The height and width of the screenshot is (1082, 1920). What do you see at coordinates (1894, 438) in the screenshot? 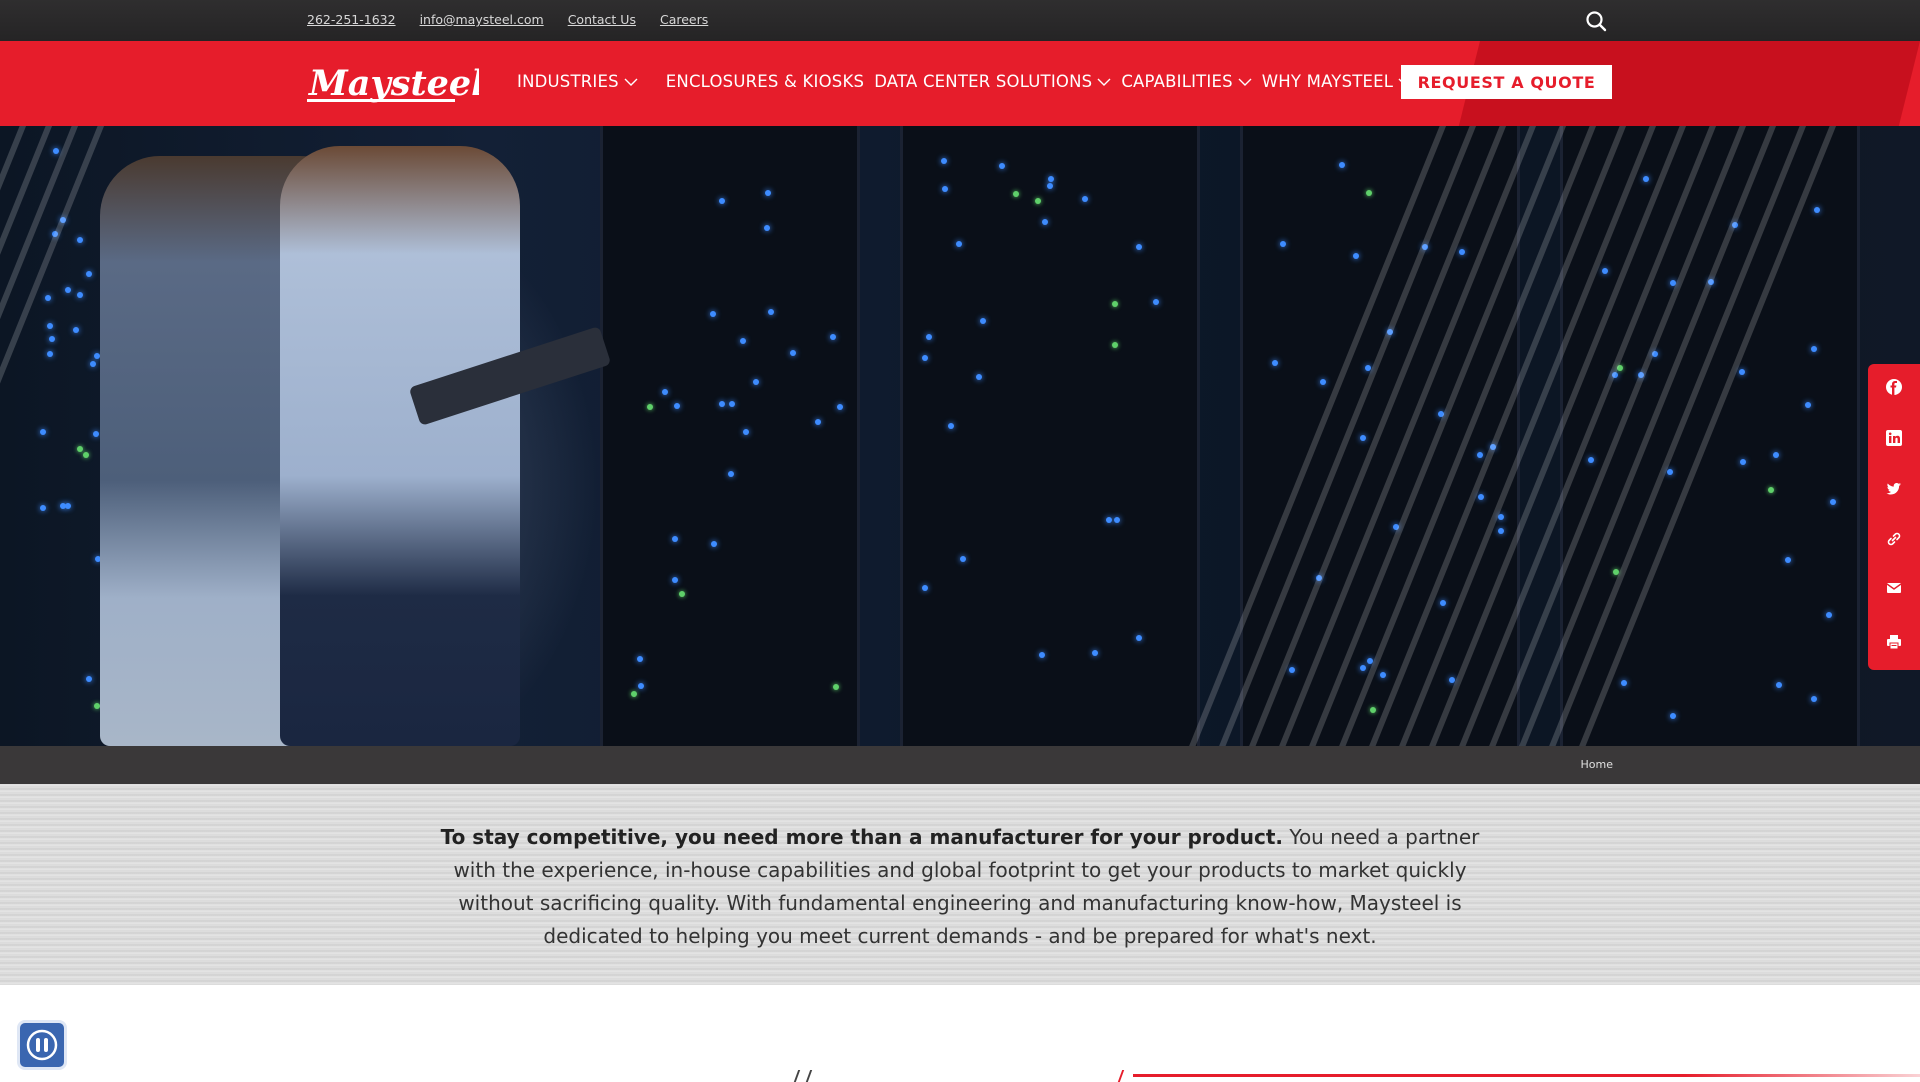
I see `linkedin-icon` at bounding box center [1894, 438].